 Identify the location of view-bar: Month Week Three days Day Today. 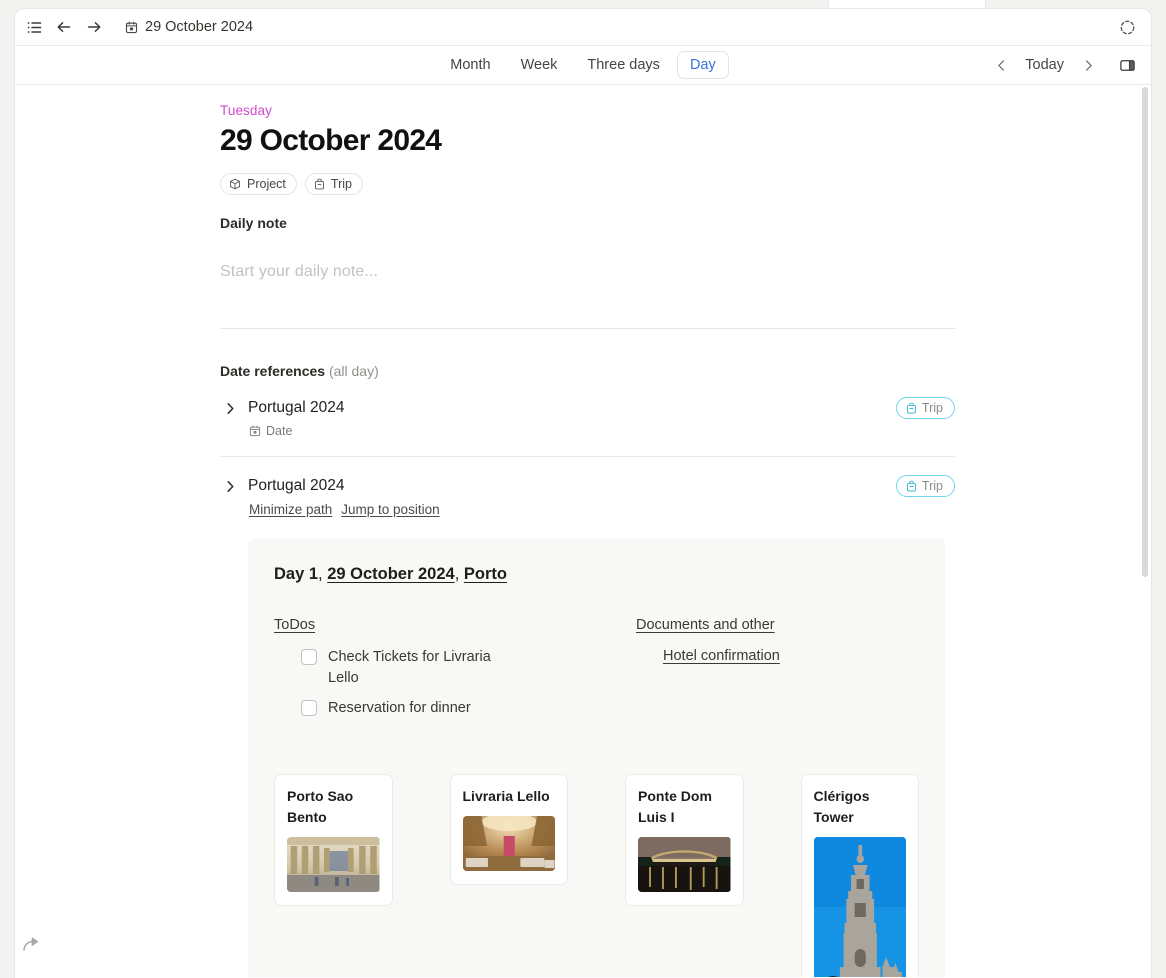
(583, 65).